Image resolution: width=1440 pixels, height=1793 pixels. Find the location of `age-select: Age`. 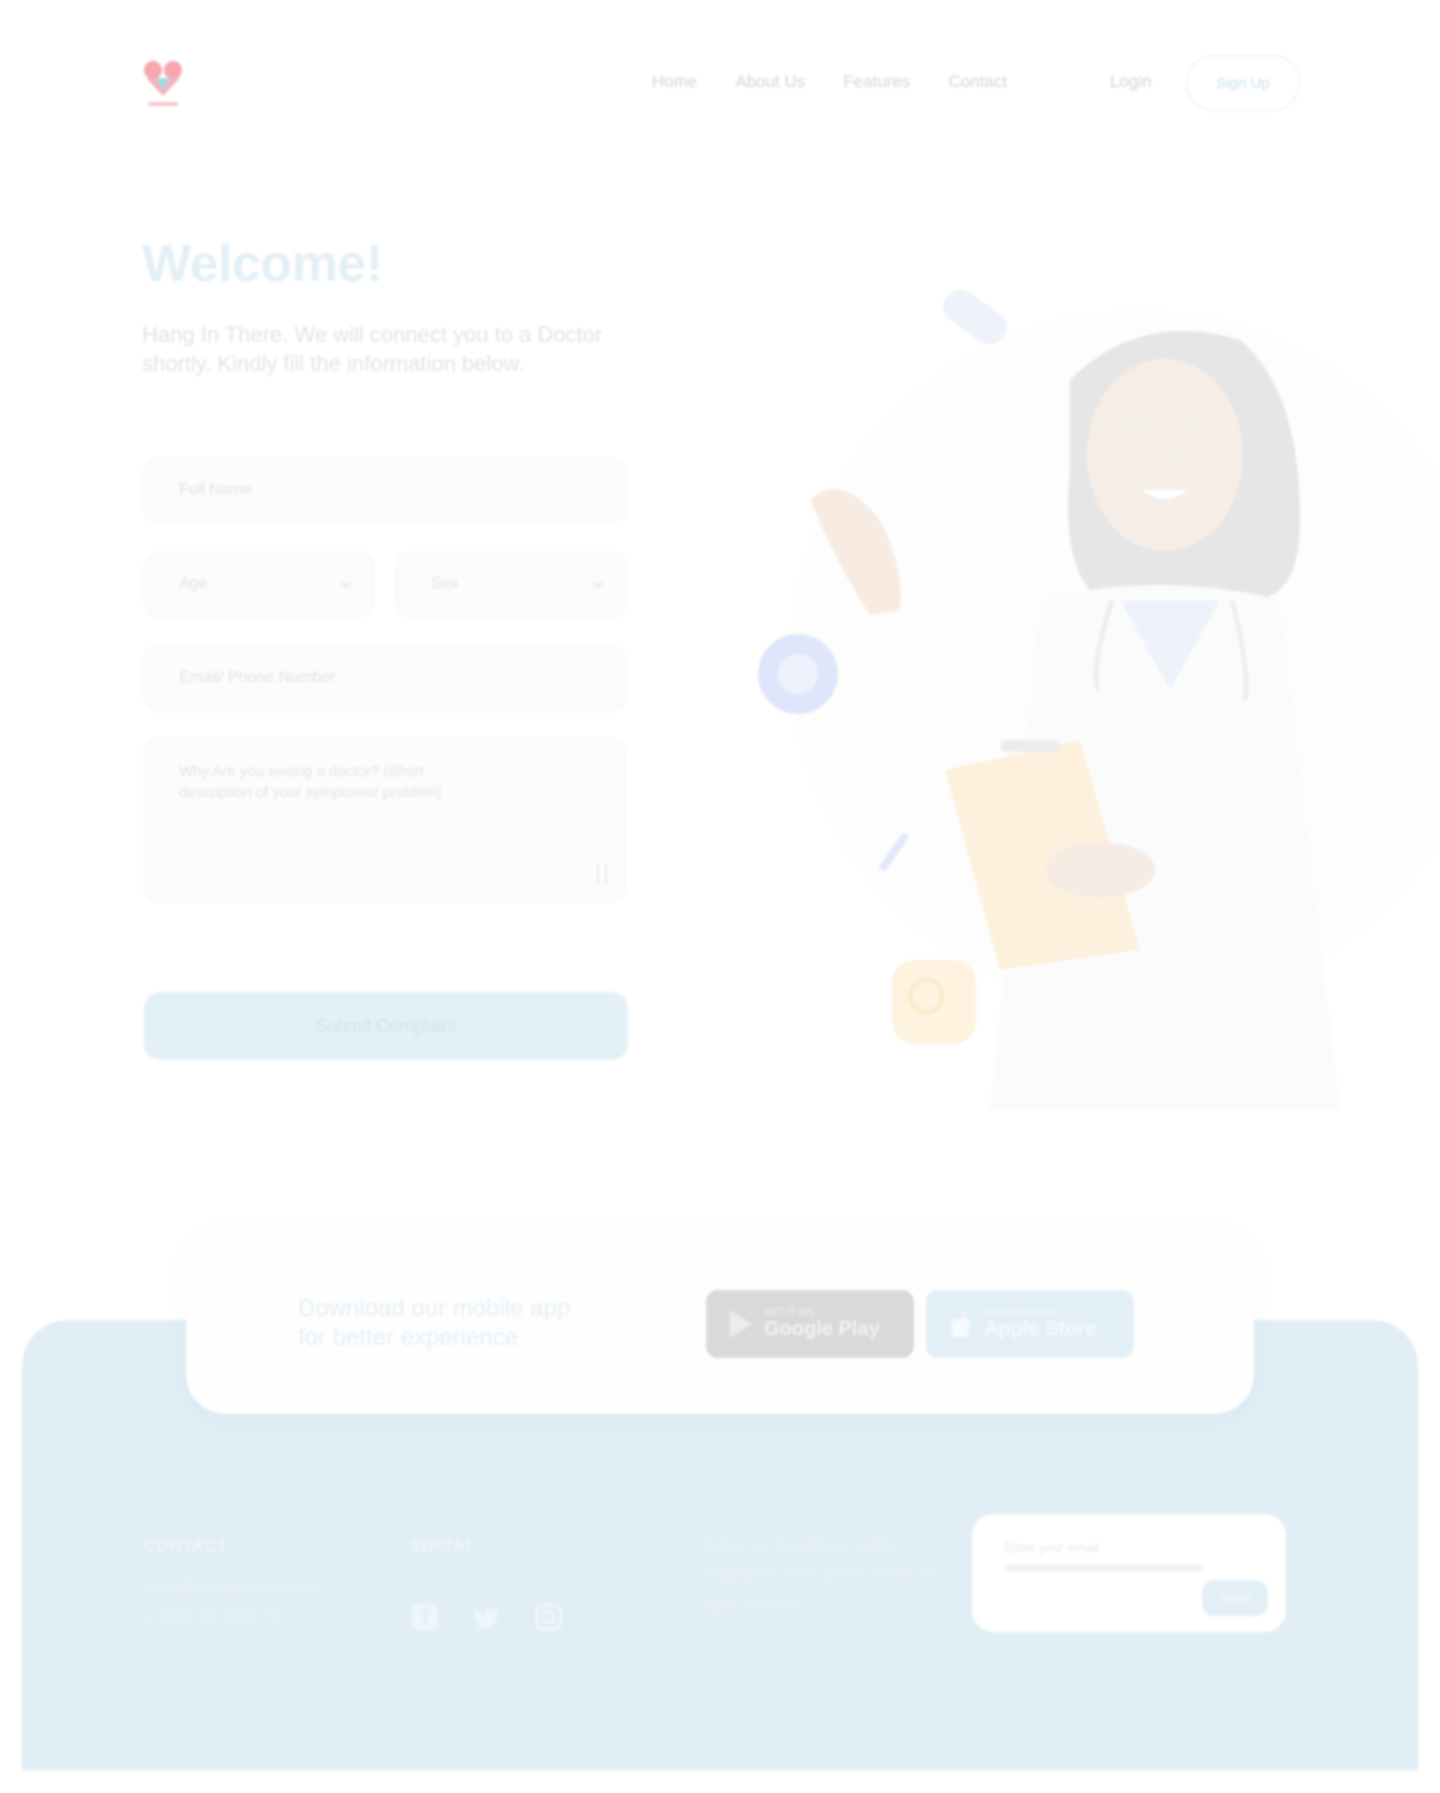

age-select: Age is located at coordinates (259, 584).